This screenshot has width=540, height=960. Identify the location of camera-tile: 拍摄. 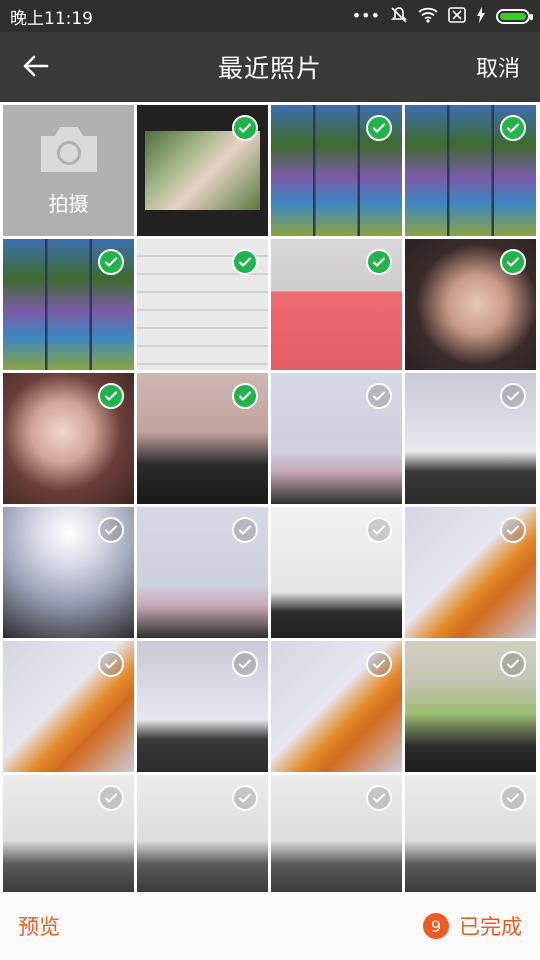
(68, 170).